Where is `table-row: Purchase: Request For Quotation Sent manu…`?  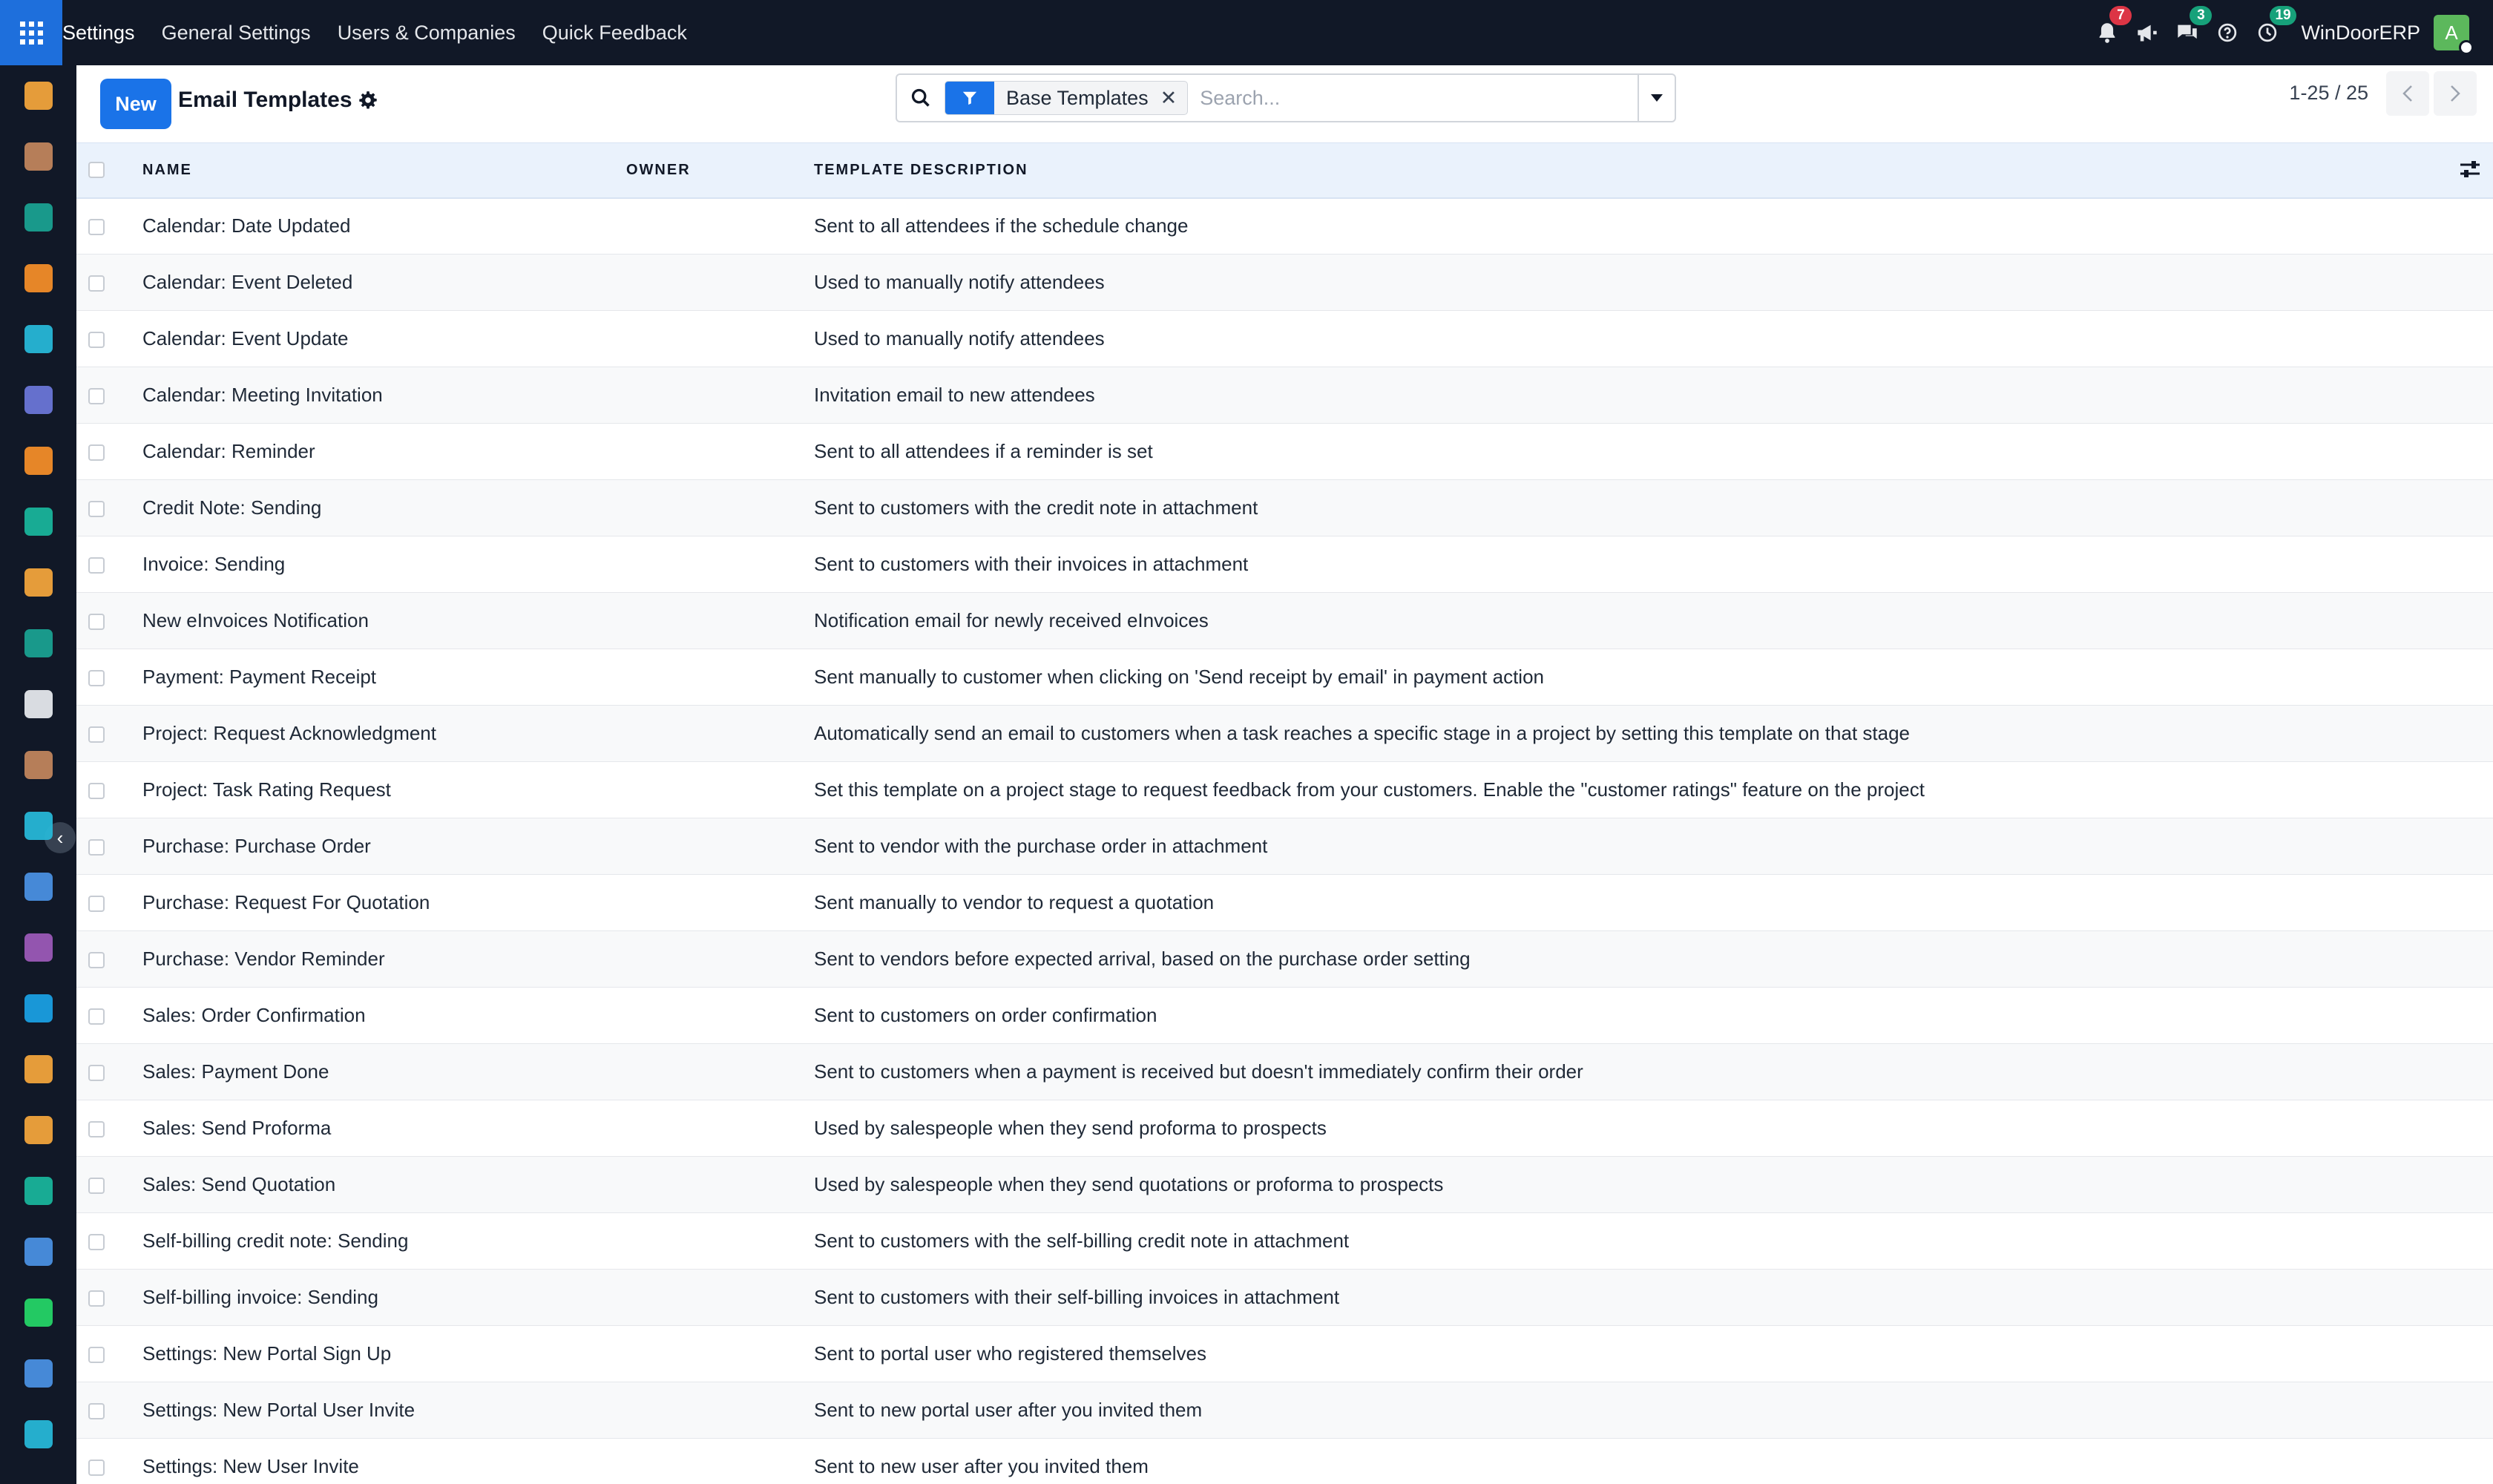 table-row: Purchase: Request For Quotation Sent manu… is located at coordinates (1284, 903).